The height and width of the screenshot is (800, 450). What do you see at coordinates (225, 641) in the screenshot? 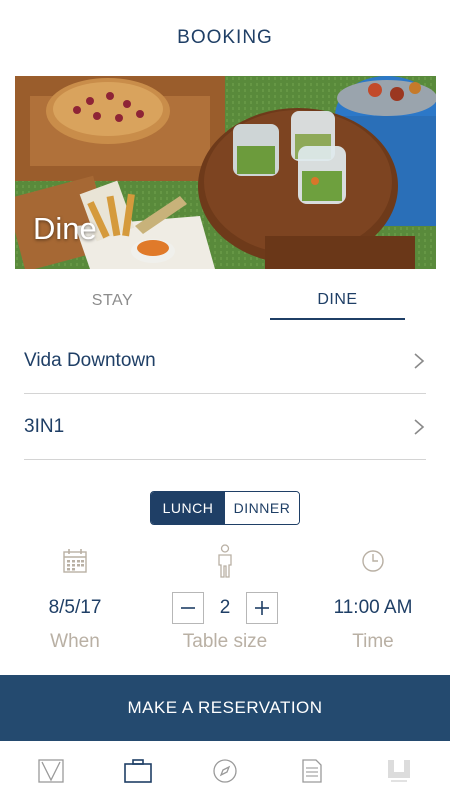
I see `table-size-label: Table size` at bounding box center [225, 641].